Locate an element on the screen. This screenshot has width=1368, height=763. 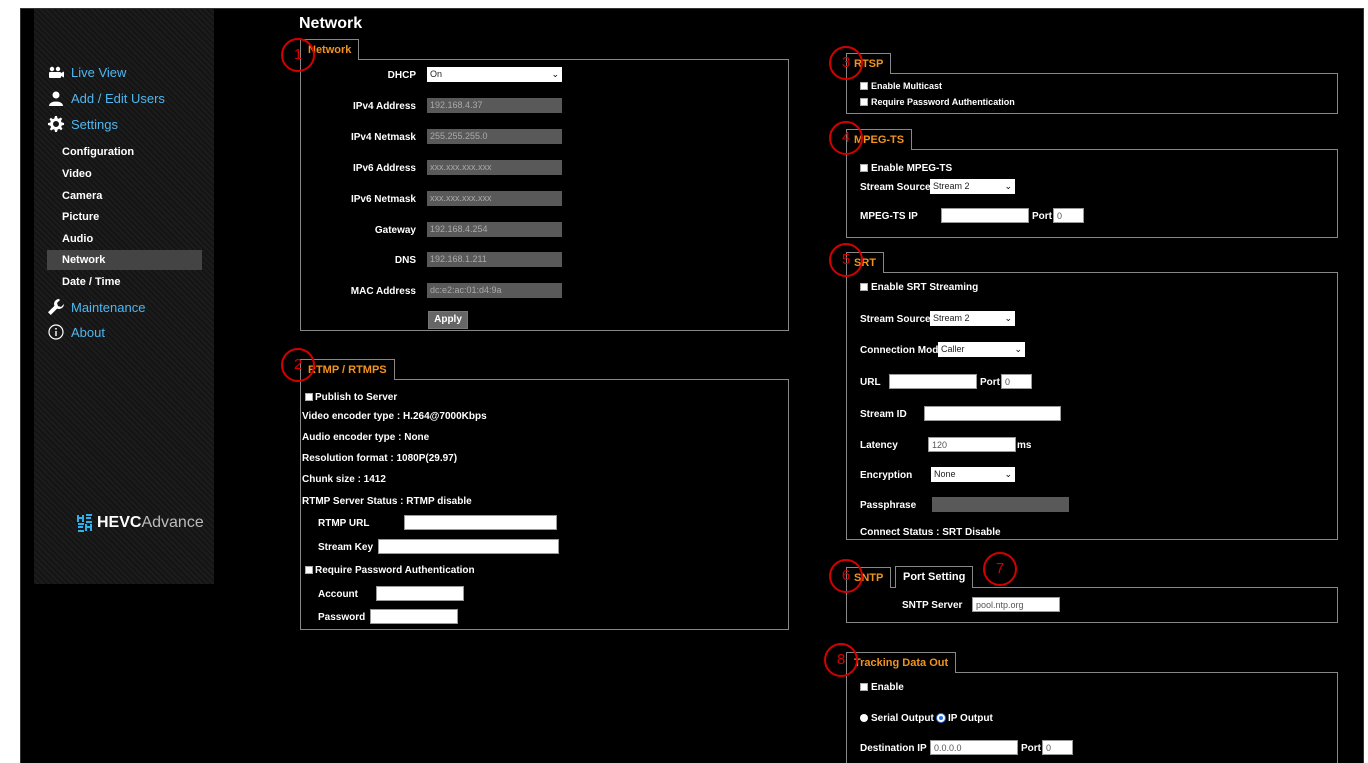
password-input is located at coordinates (414, 616).